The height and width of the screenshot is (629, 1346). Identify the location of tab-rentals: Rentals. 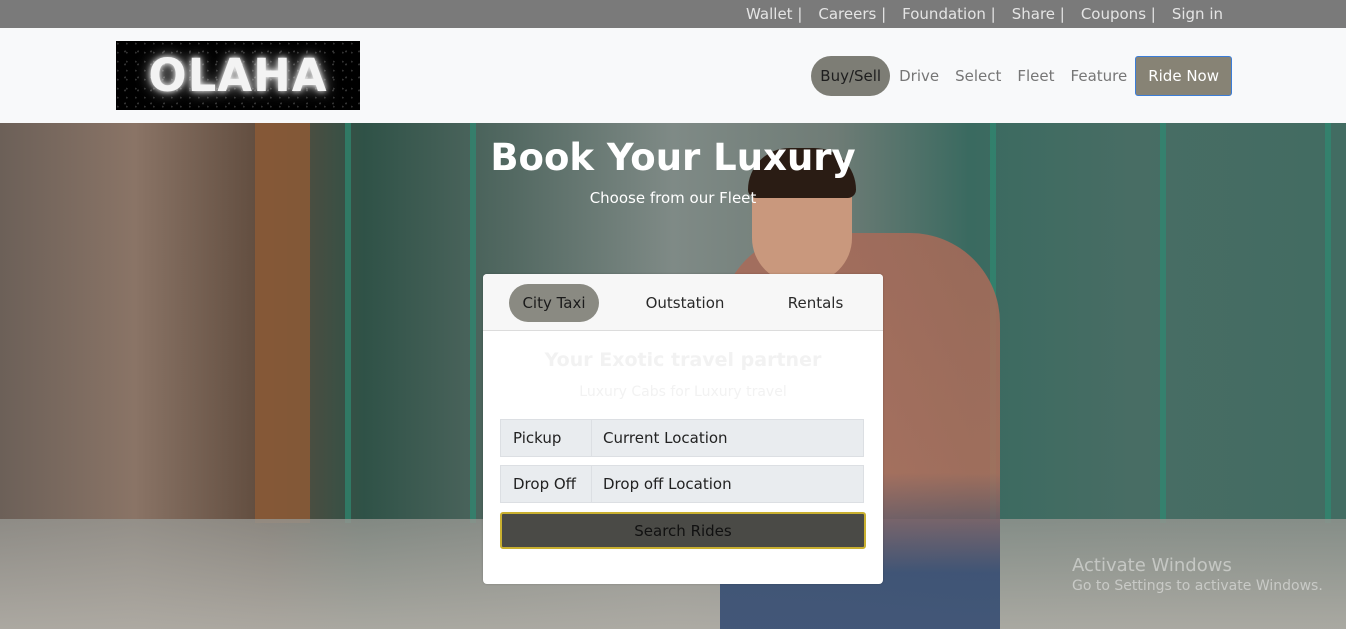
(815, 303).